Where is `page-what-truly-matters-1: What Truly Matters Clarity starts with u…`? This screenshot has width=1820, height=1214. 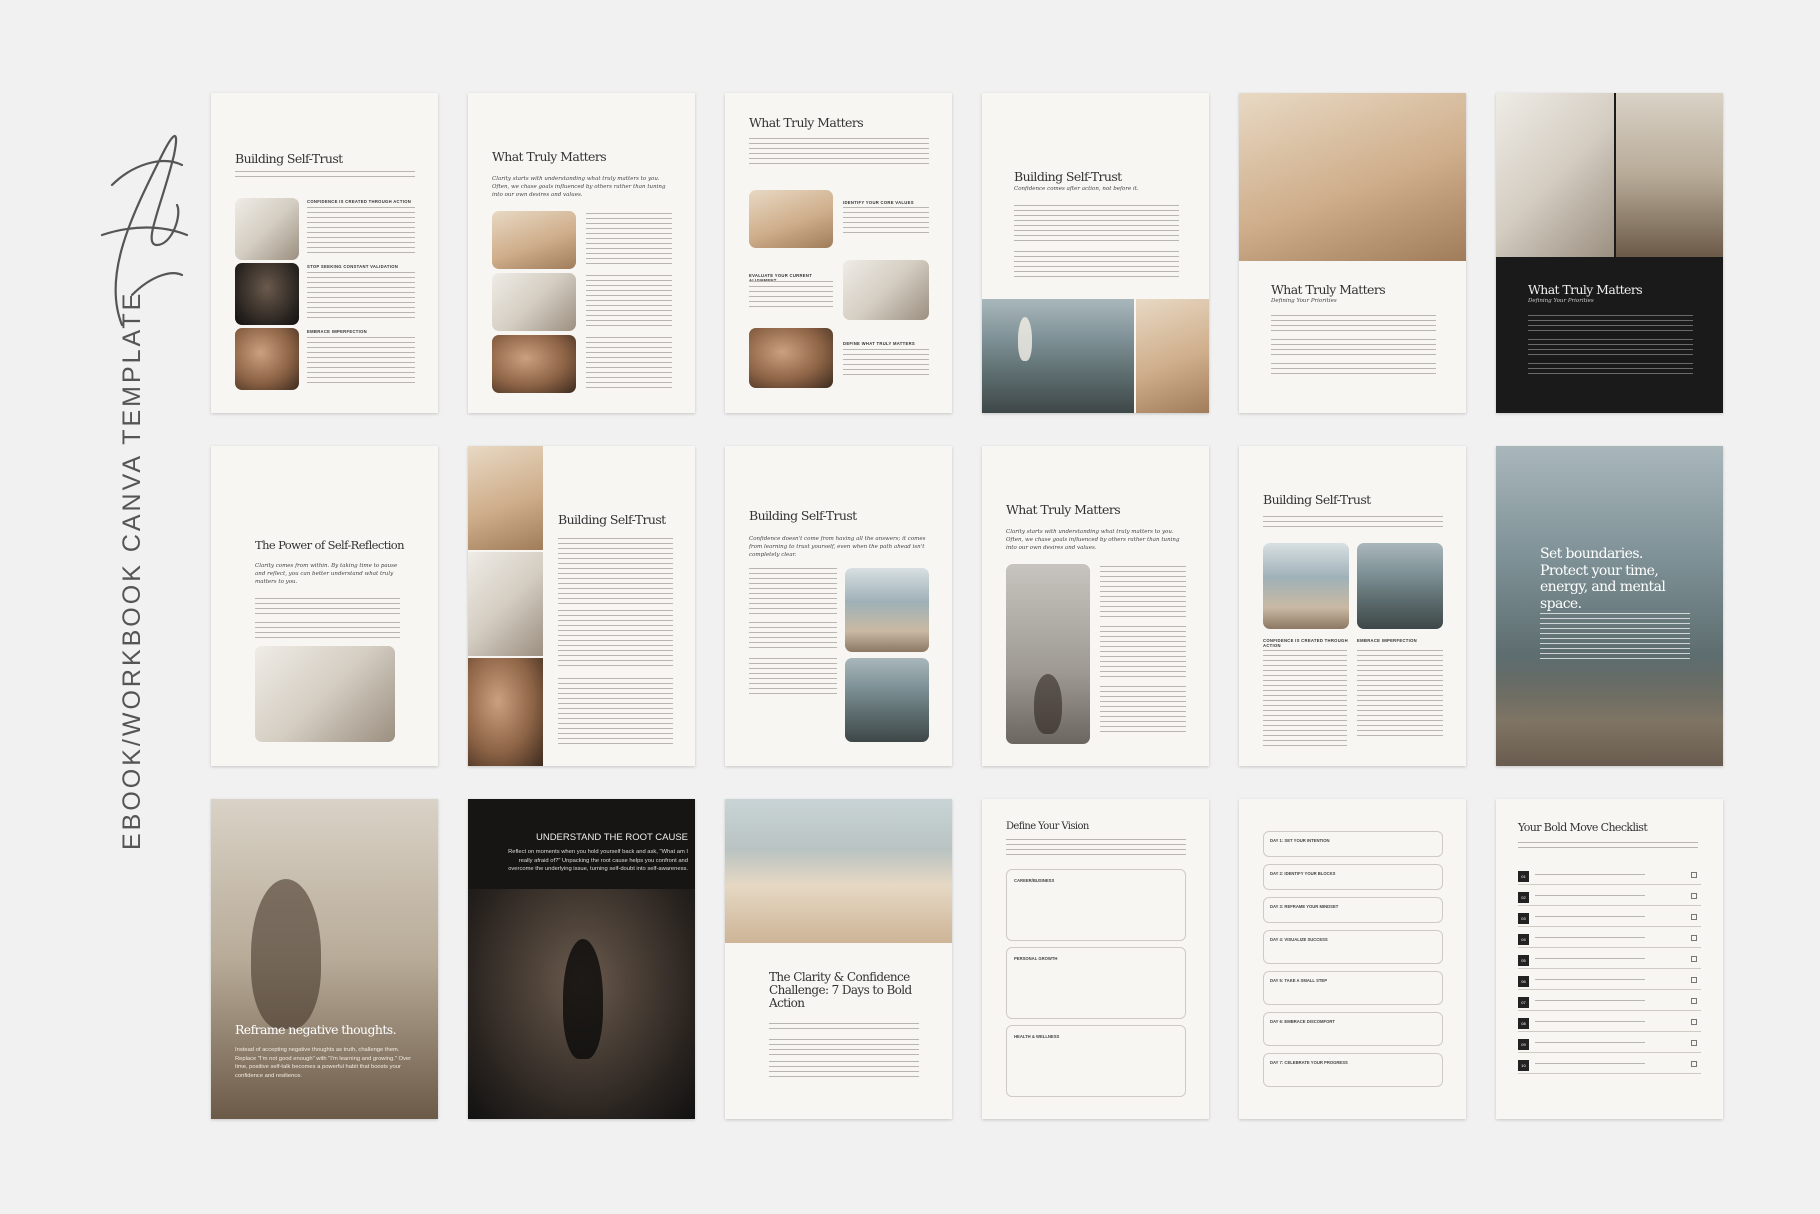
page-what-truly-matters-1: What Truly Matters Clarity starts with u… is located at coordinates (581, 253).